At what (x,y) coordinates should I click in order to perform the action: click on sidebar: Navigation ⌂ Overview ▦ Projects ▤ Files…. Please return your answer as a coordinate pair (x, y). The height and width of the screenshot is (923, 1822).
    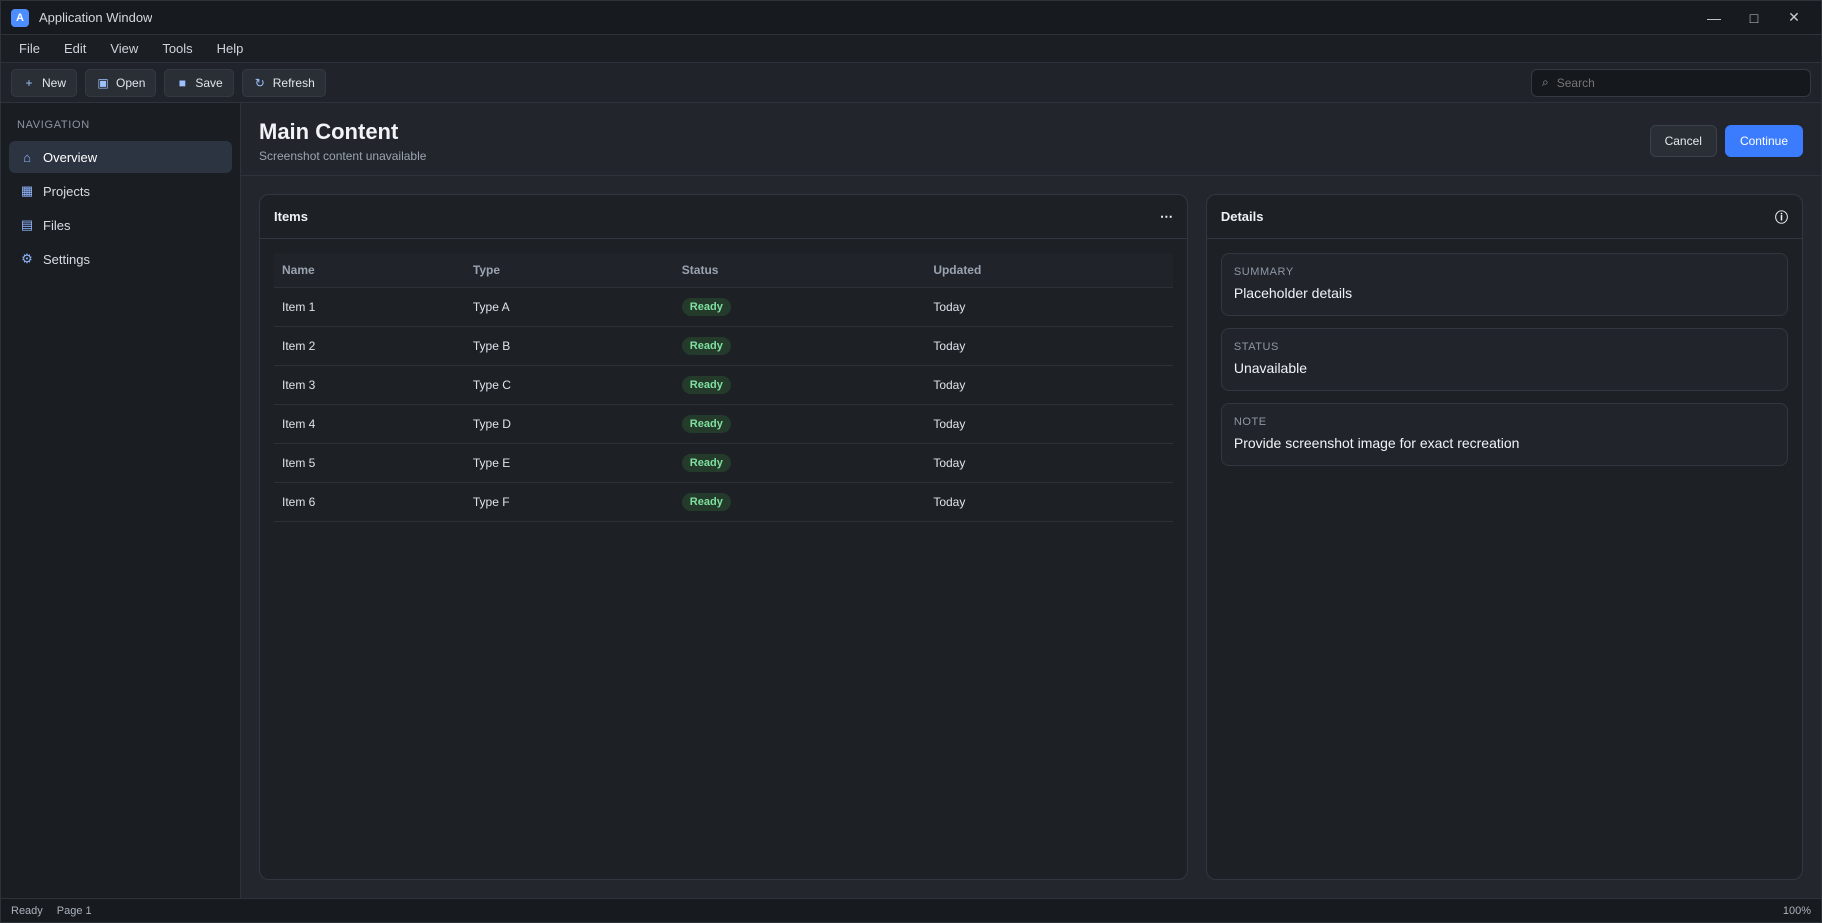
    Looking at the image, I should click on (121, 500).